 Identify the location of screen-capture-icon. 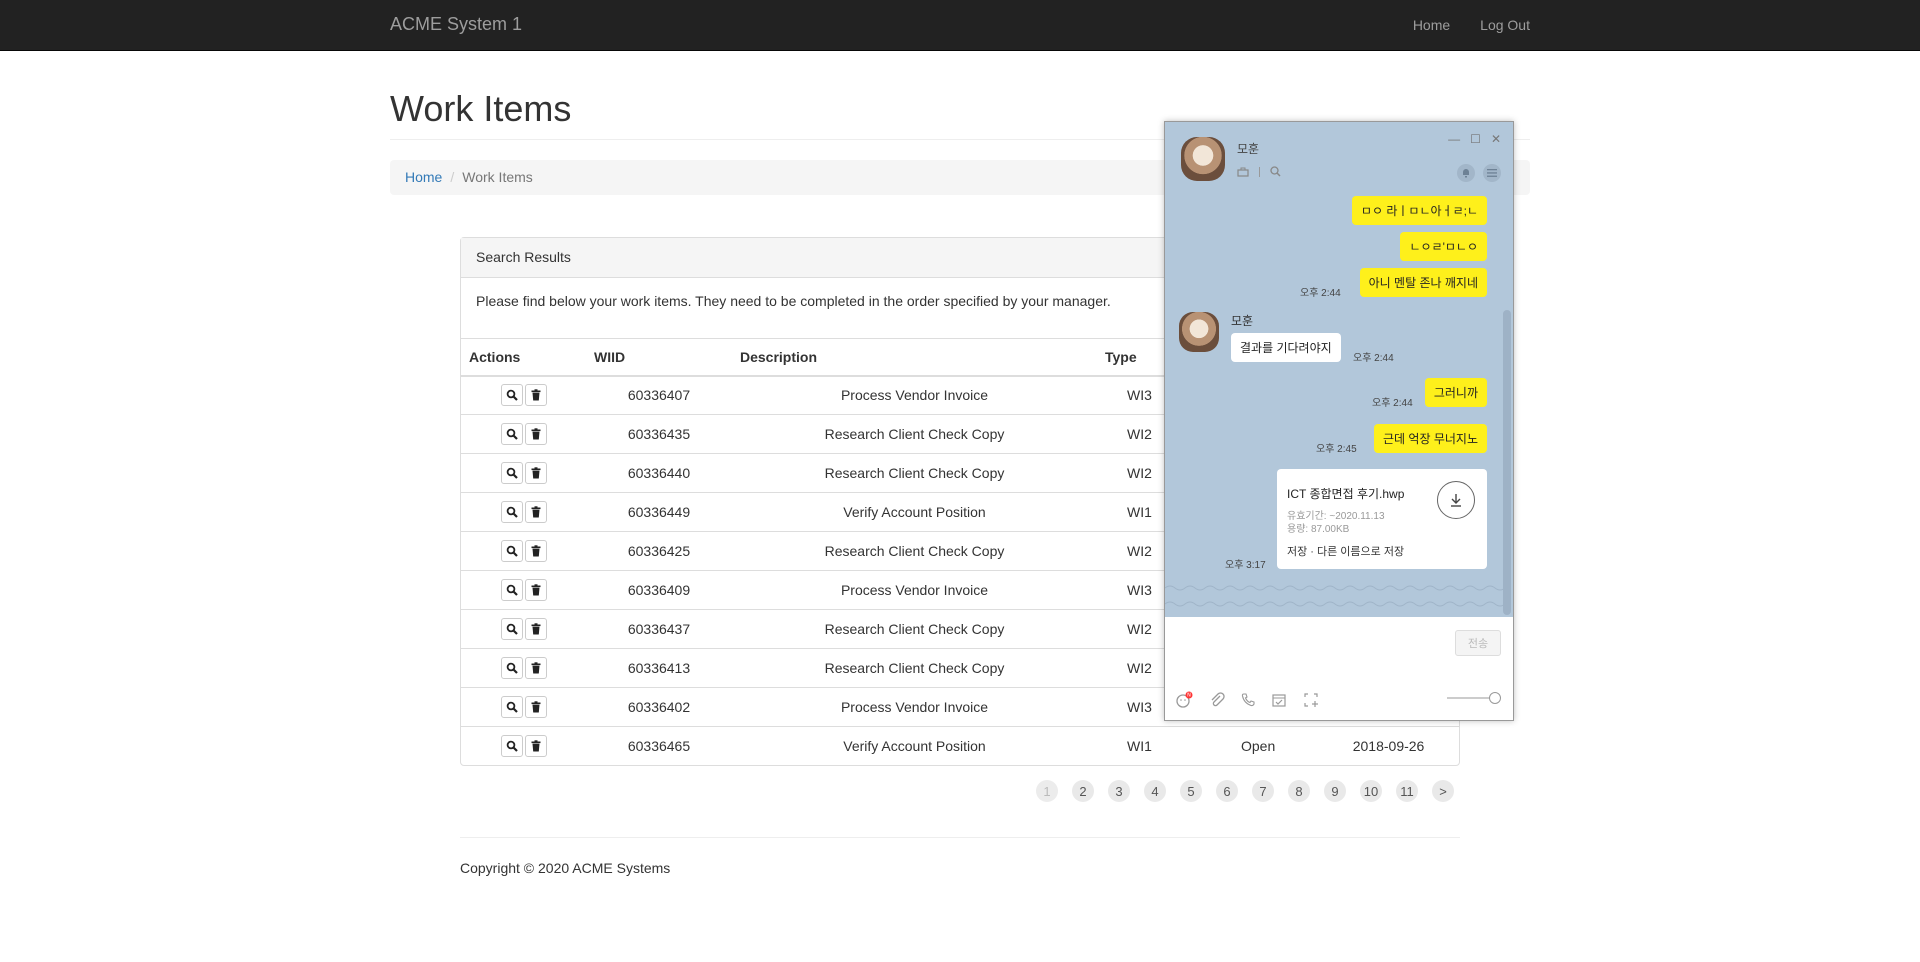
(1311, 701).